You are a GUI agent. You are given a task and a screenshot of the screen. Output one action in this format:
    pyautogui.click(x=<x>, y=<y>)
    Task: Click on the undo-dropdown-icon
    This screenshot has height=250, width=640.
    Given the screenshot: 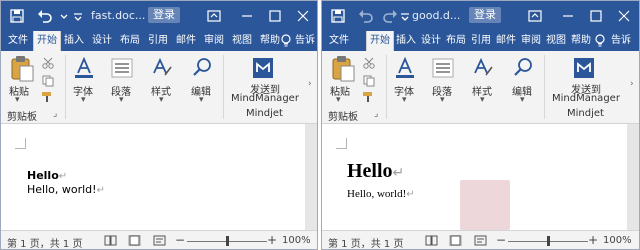 What is the action you would take?
    pyautogui.click(x=64, y=16)
    